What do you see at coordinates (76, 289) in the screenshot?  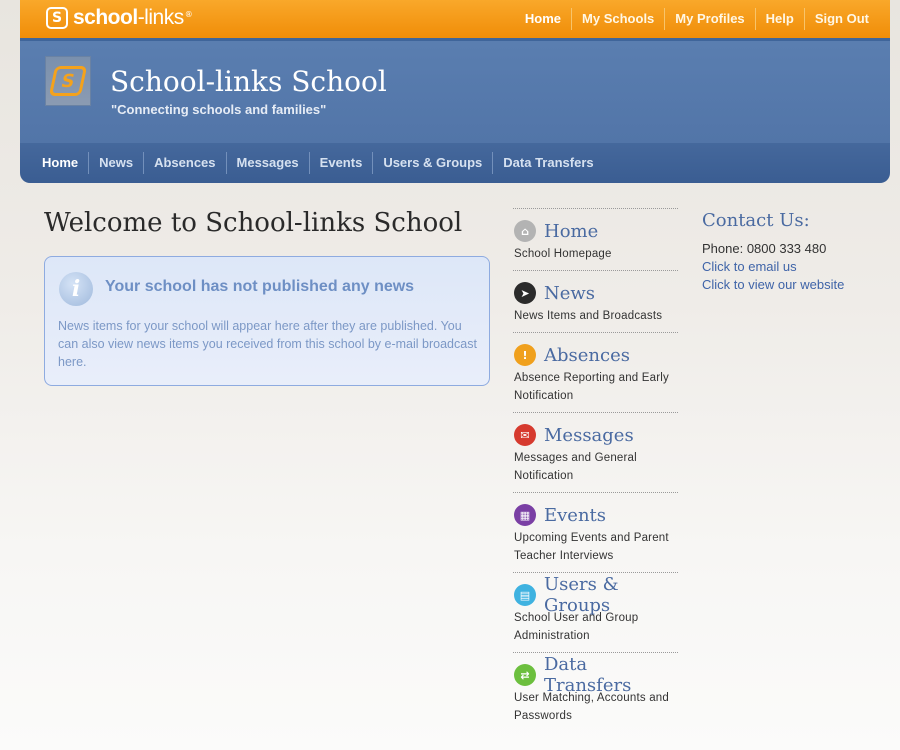 I see `info-icon: i` at bounding box center [76, 289].